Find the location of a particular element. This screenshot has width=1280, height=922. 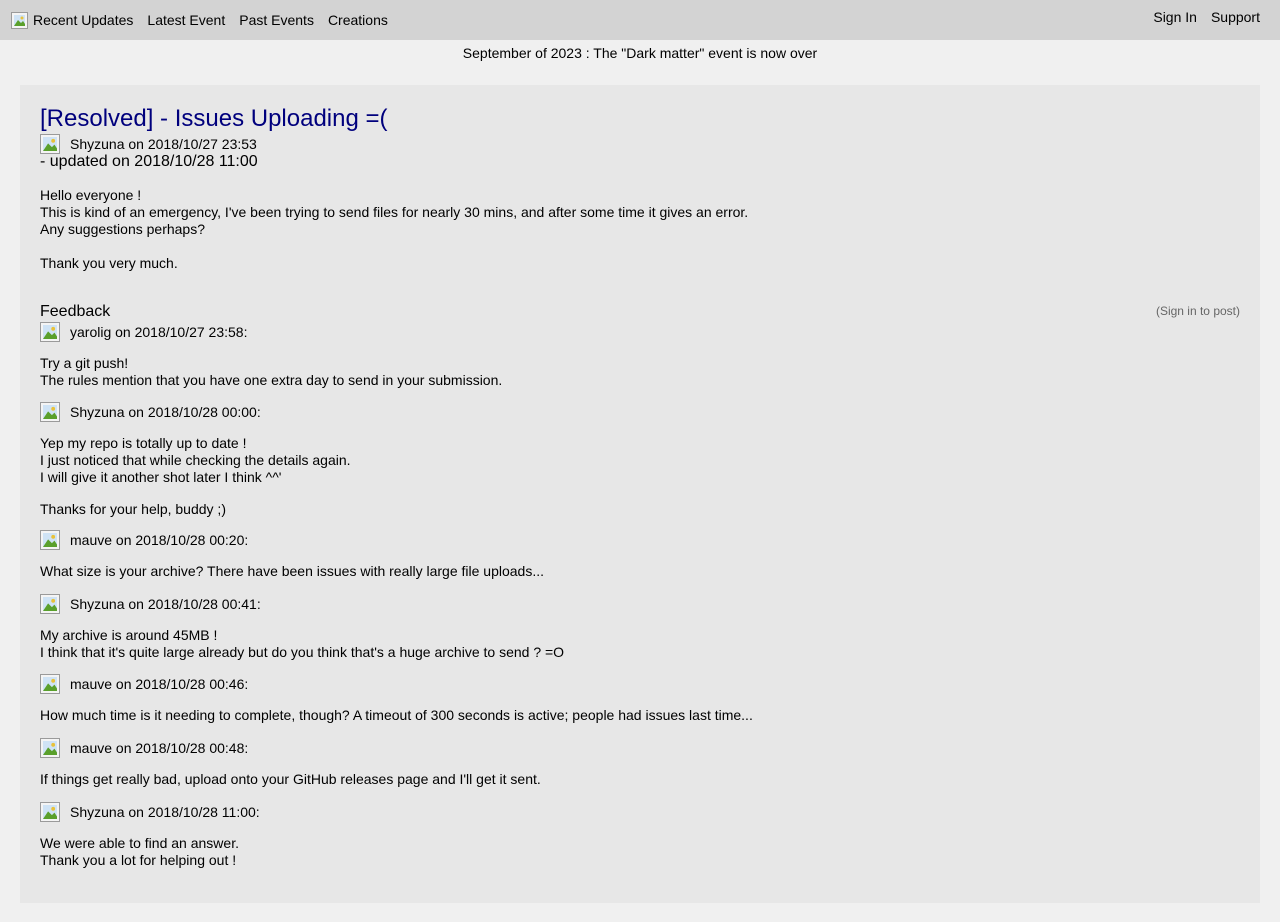

comment-line: Thanks for your help, buddy ;) is located at coordinates (133, 509).